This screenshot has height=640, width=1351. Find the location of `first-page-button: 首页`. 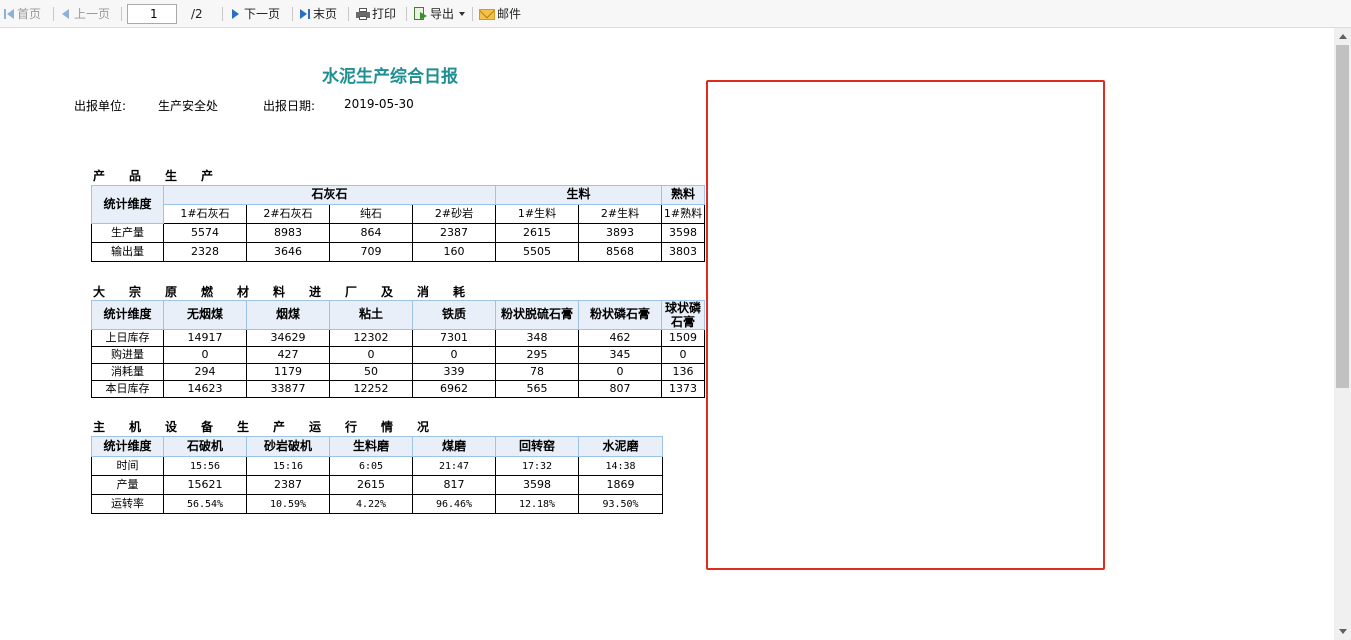

first-page-button: 首页 is located at coordinates (22, 14).